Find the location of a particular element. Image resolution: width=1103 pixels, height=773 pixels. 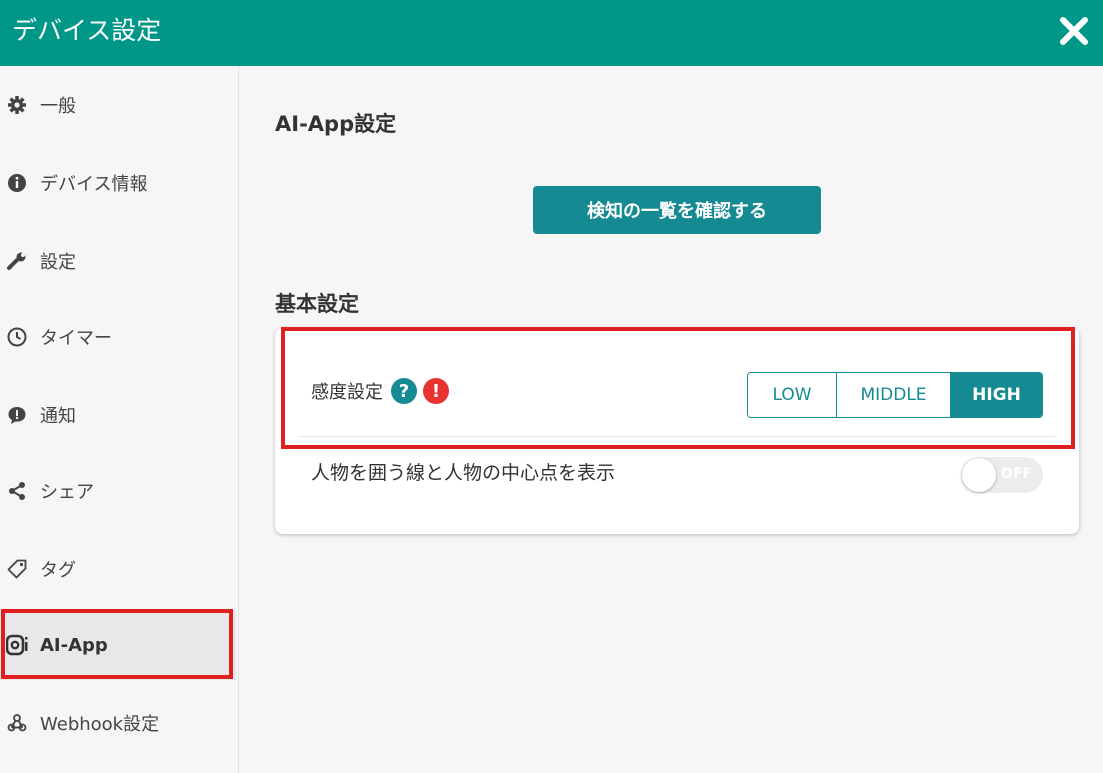

sidebar-item-label: 一般 is located at coordinates (58, 106).